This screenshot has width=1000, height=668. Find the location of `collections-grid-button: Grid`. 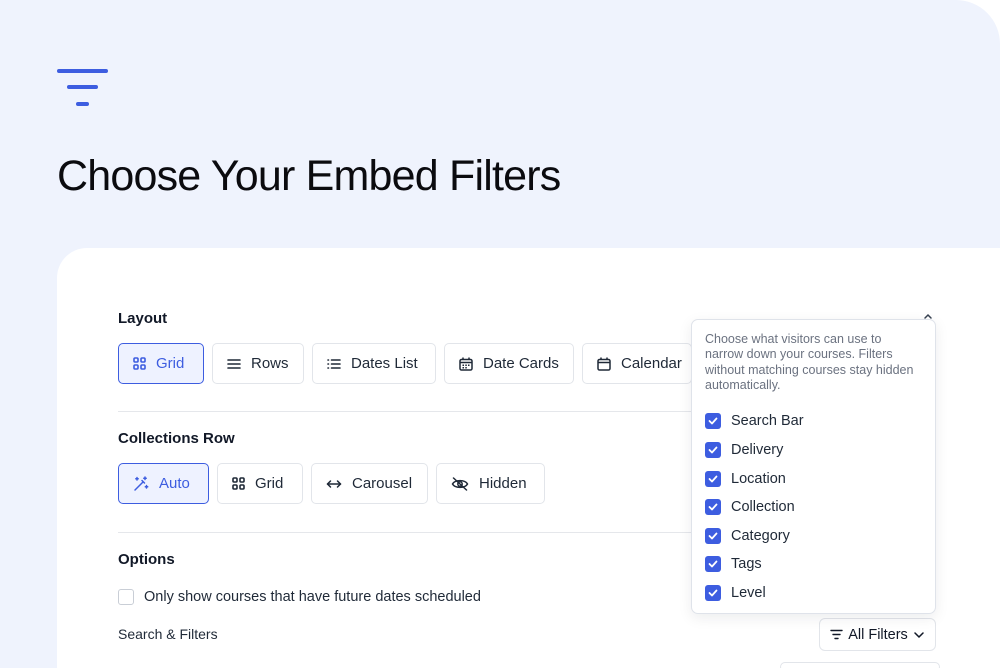

collections-grid-button: Grid is located at coordinates (260, 483).